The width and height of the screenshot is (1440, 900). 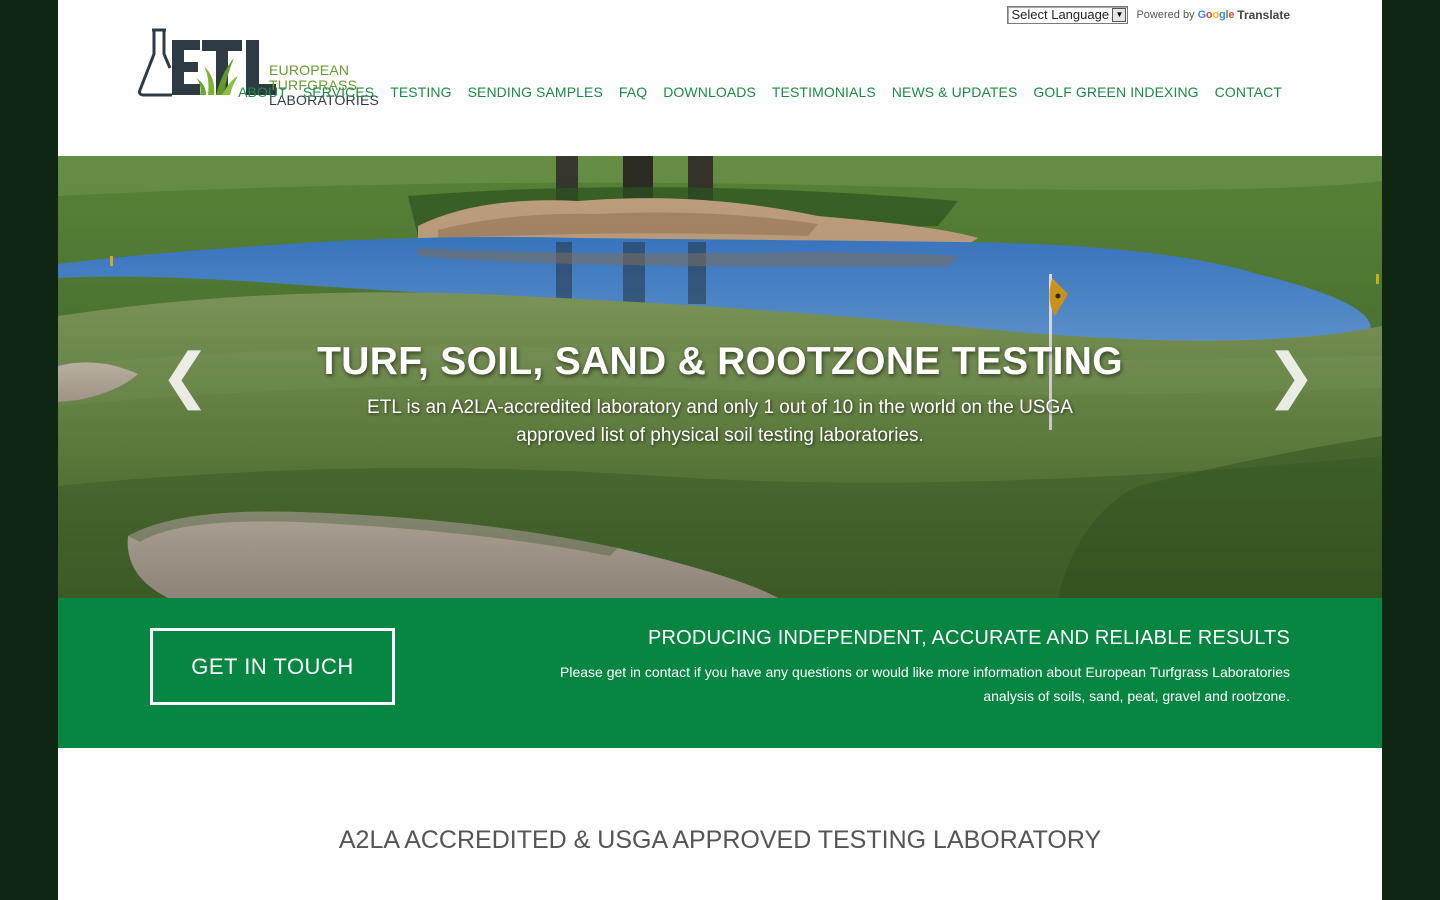 I want to click on chevron-down-icon: ▼, so click(x=1119, y=15).